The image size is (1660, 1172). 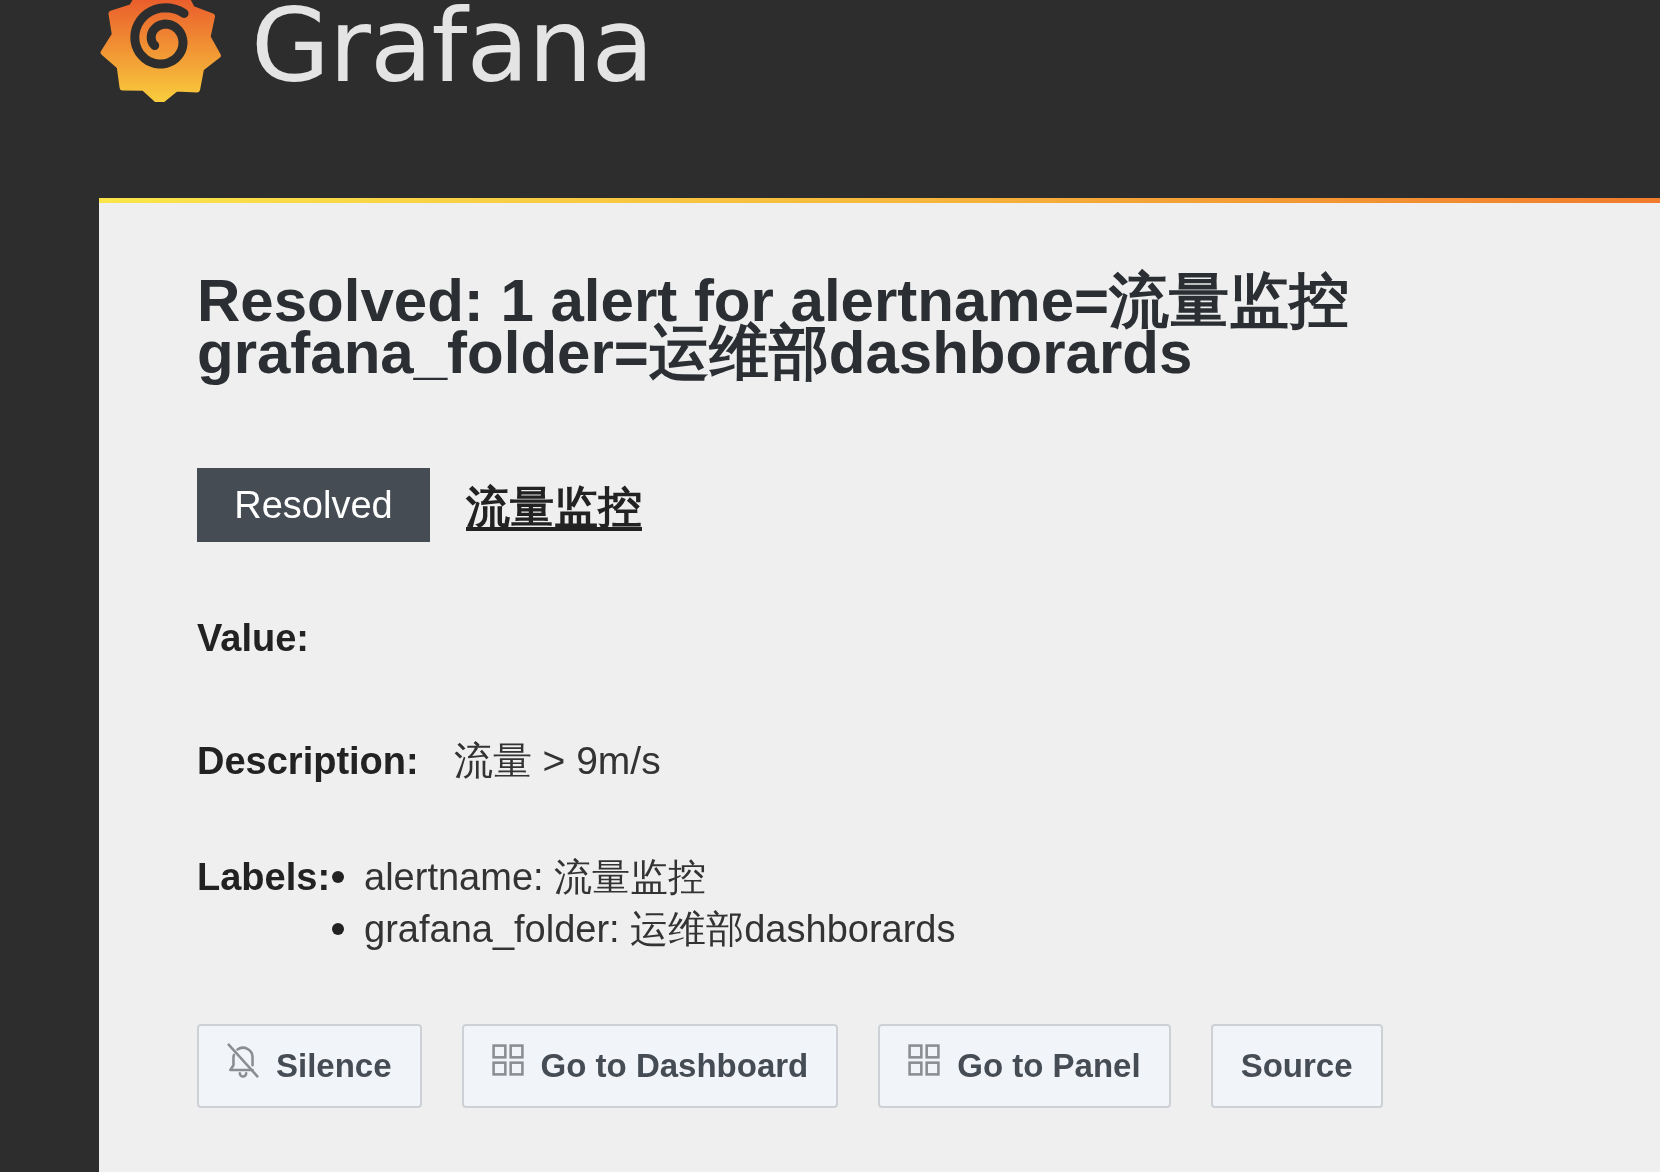 I want to click on field-label: Description:, so click(x=308, y=761).